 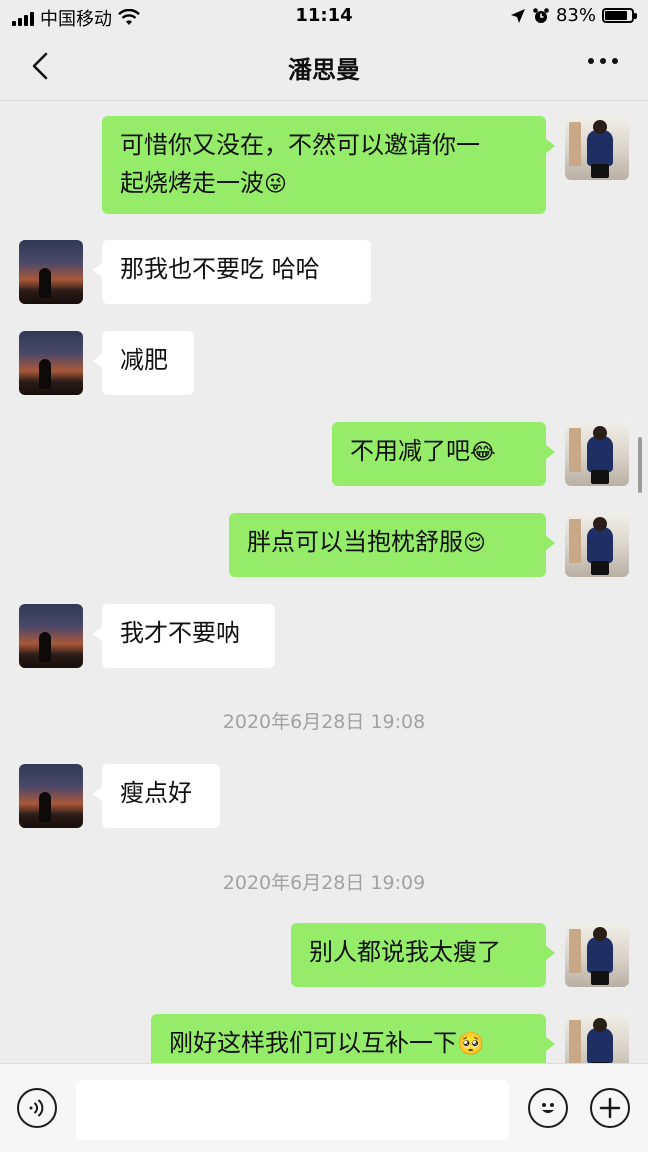 I want to click on plus-button, so click(x=610, y=1108).